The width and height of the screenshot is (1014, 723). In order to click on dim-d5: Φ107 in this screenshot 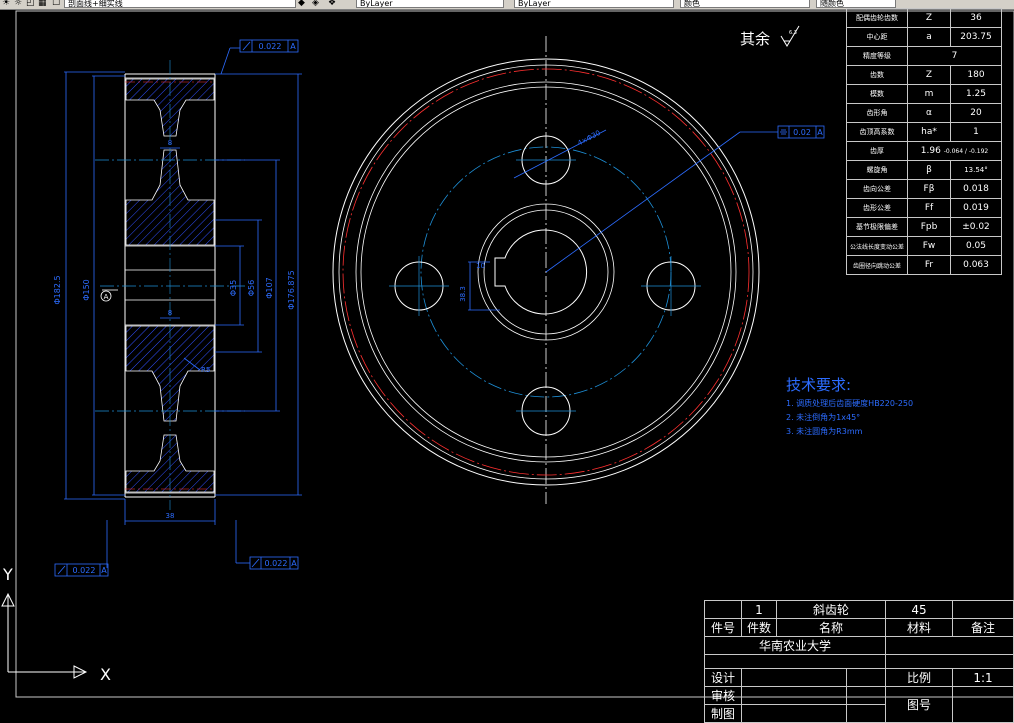, I will do `click(269, 288)`.